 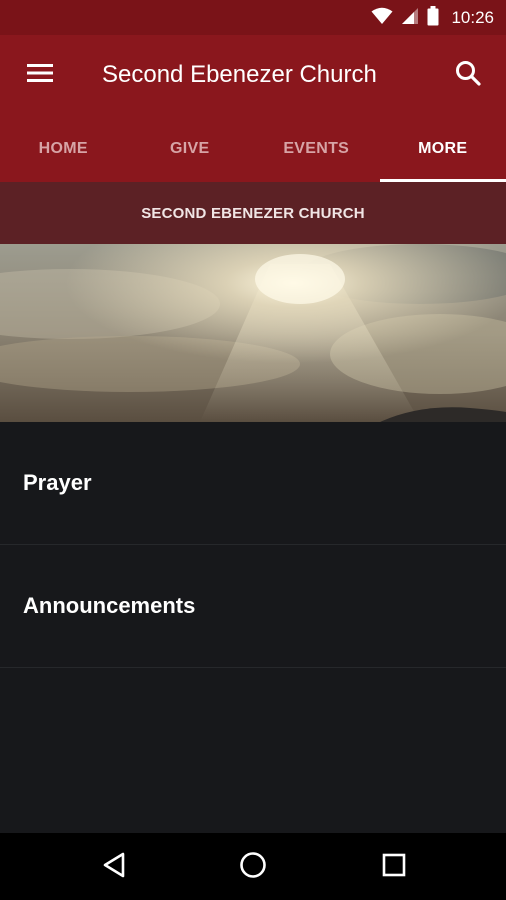 I want to click on tab-label: EVENTS, so click(x=316, y=148).